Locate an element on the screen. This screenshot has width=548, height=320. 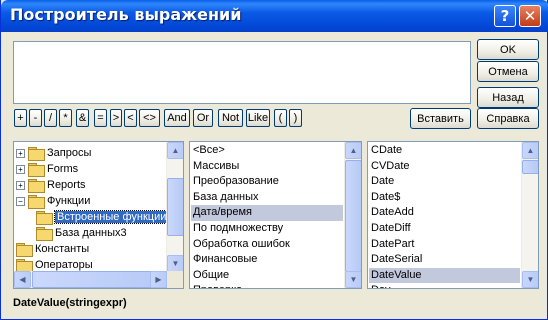
operator-button: ) is located at coordinates (295, 118).